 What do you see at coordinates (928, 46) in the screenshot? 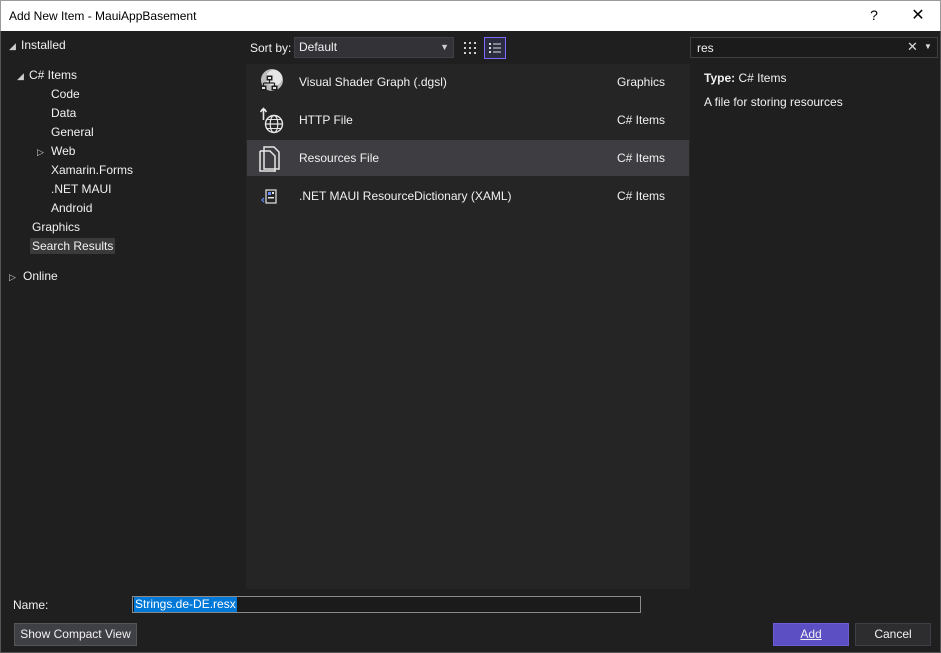
I see `search-dropdown-icon: ▼` at bounding box center [928, 46].